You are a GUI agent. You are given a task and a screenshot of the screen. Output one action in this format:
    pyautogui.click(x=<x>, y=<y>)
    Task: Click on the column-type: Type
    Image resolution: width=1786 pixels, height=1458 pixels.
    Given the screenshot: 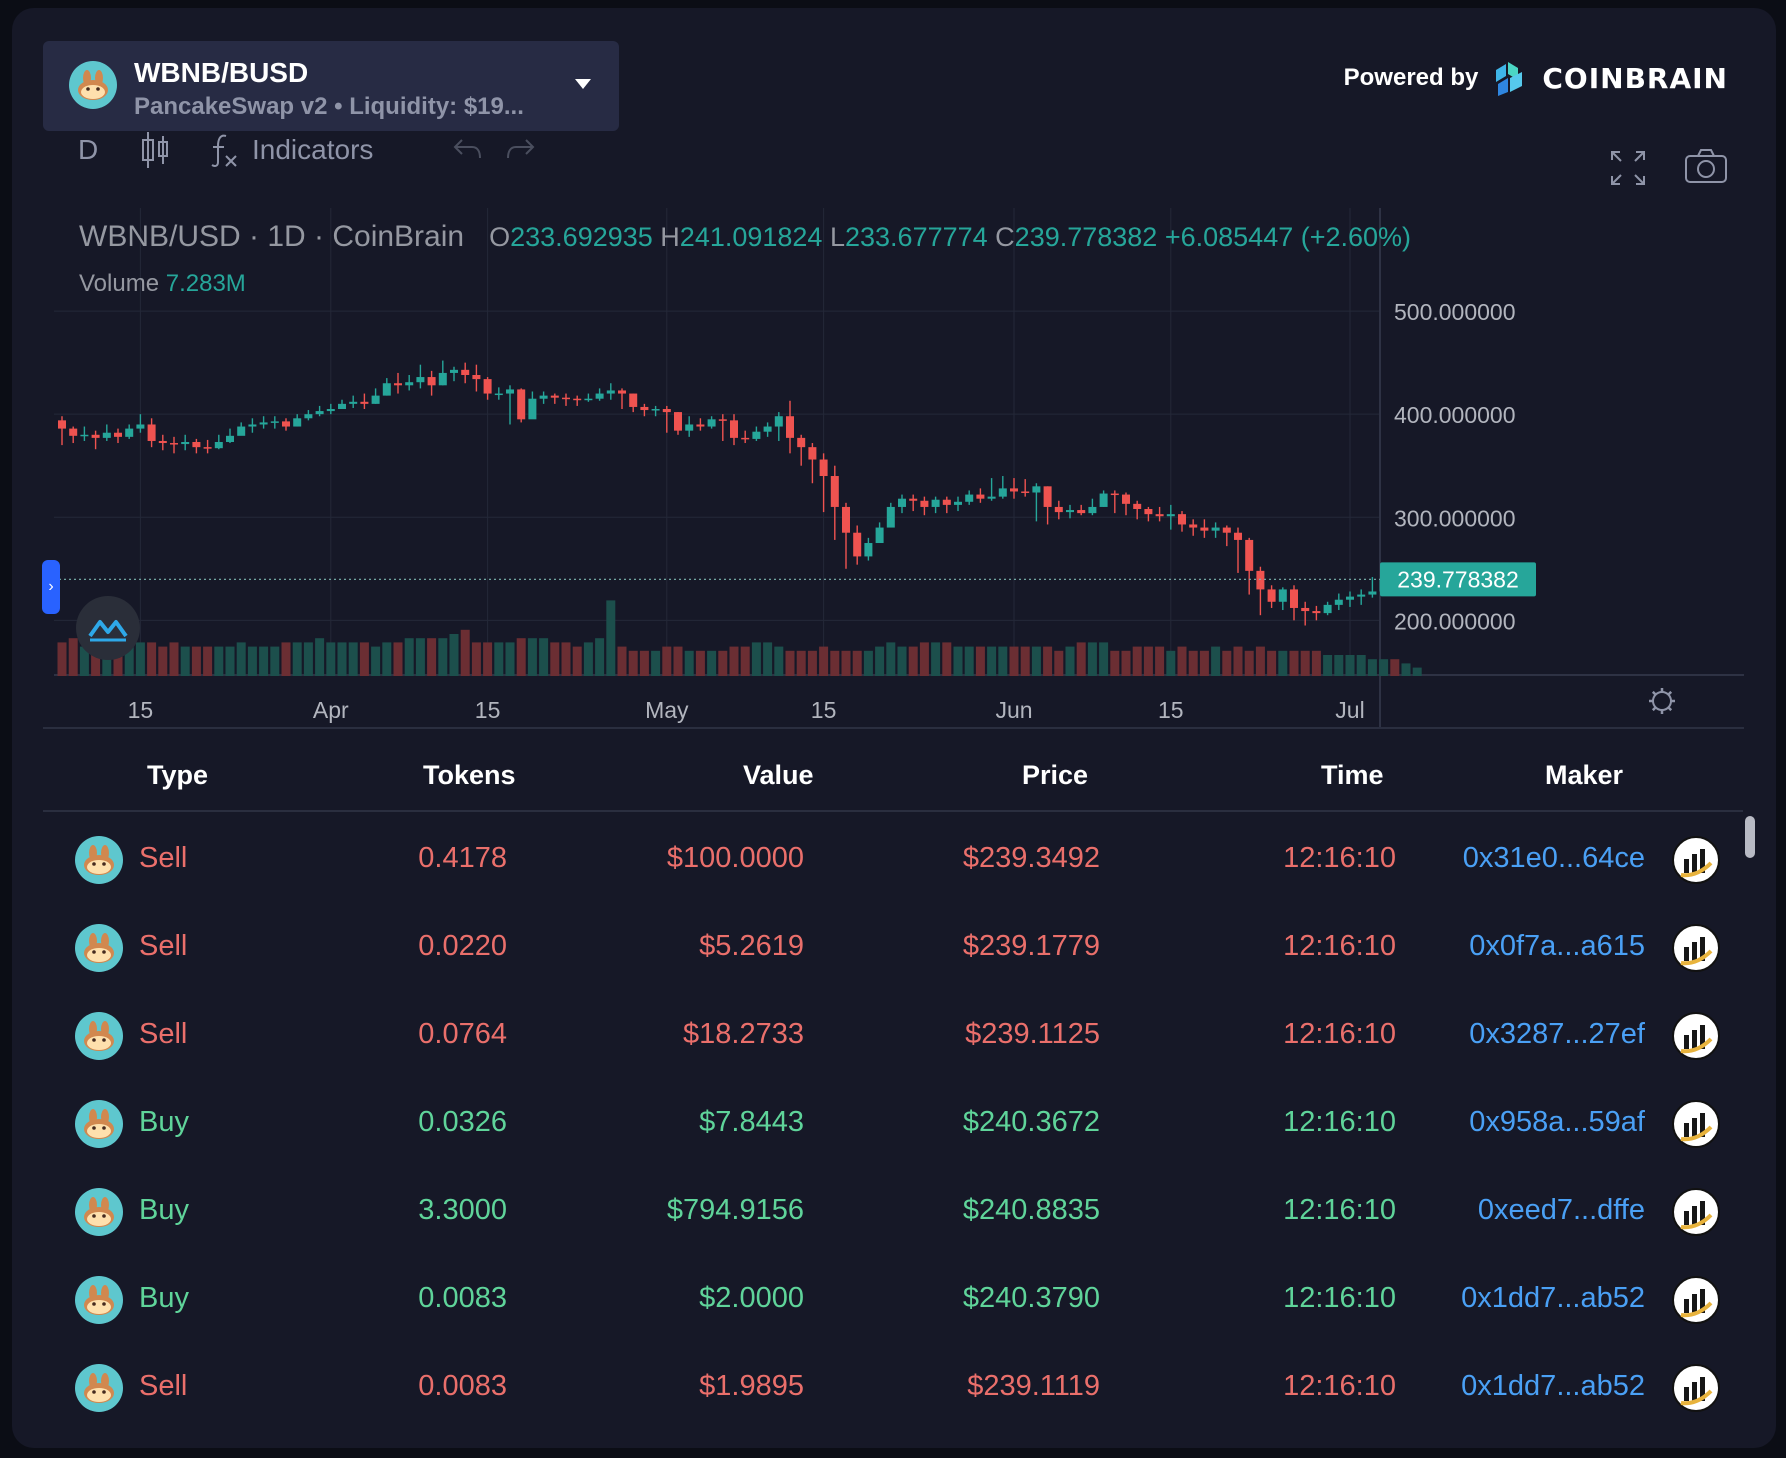 What is the action you would take?
    pyautogui.click(x=177, y=775)
    